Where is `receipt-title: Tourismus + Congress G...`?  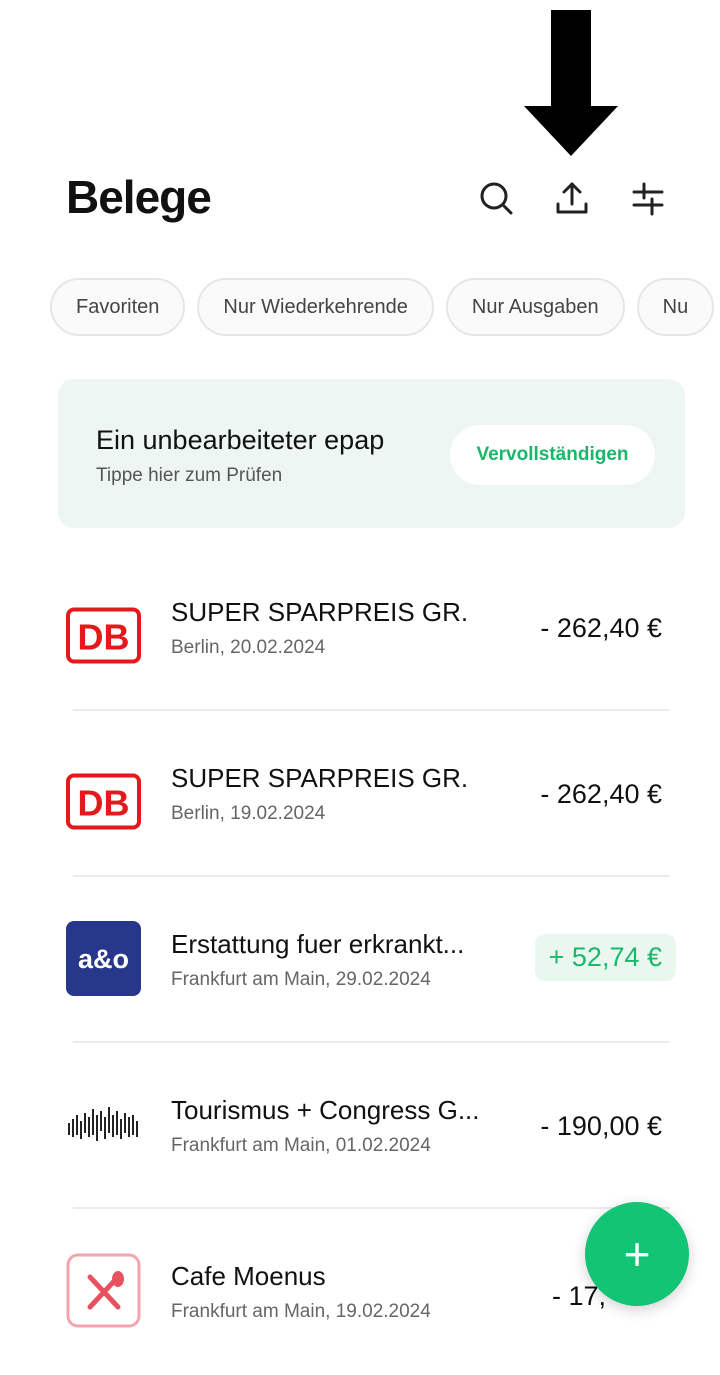 receipt-title: Tourismus + Congress G... is located at coordinates (325, 1110).